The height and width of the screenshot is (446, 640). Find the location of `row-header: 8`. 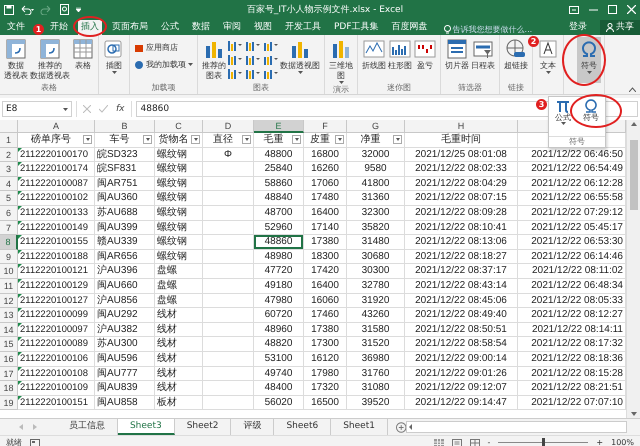

row-header: 8 is located at coordinates (9, 242).